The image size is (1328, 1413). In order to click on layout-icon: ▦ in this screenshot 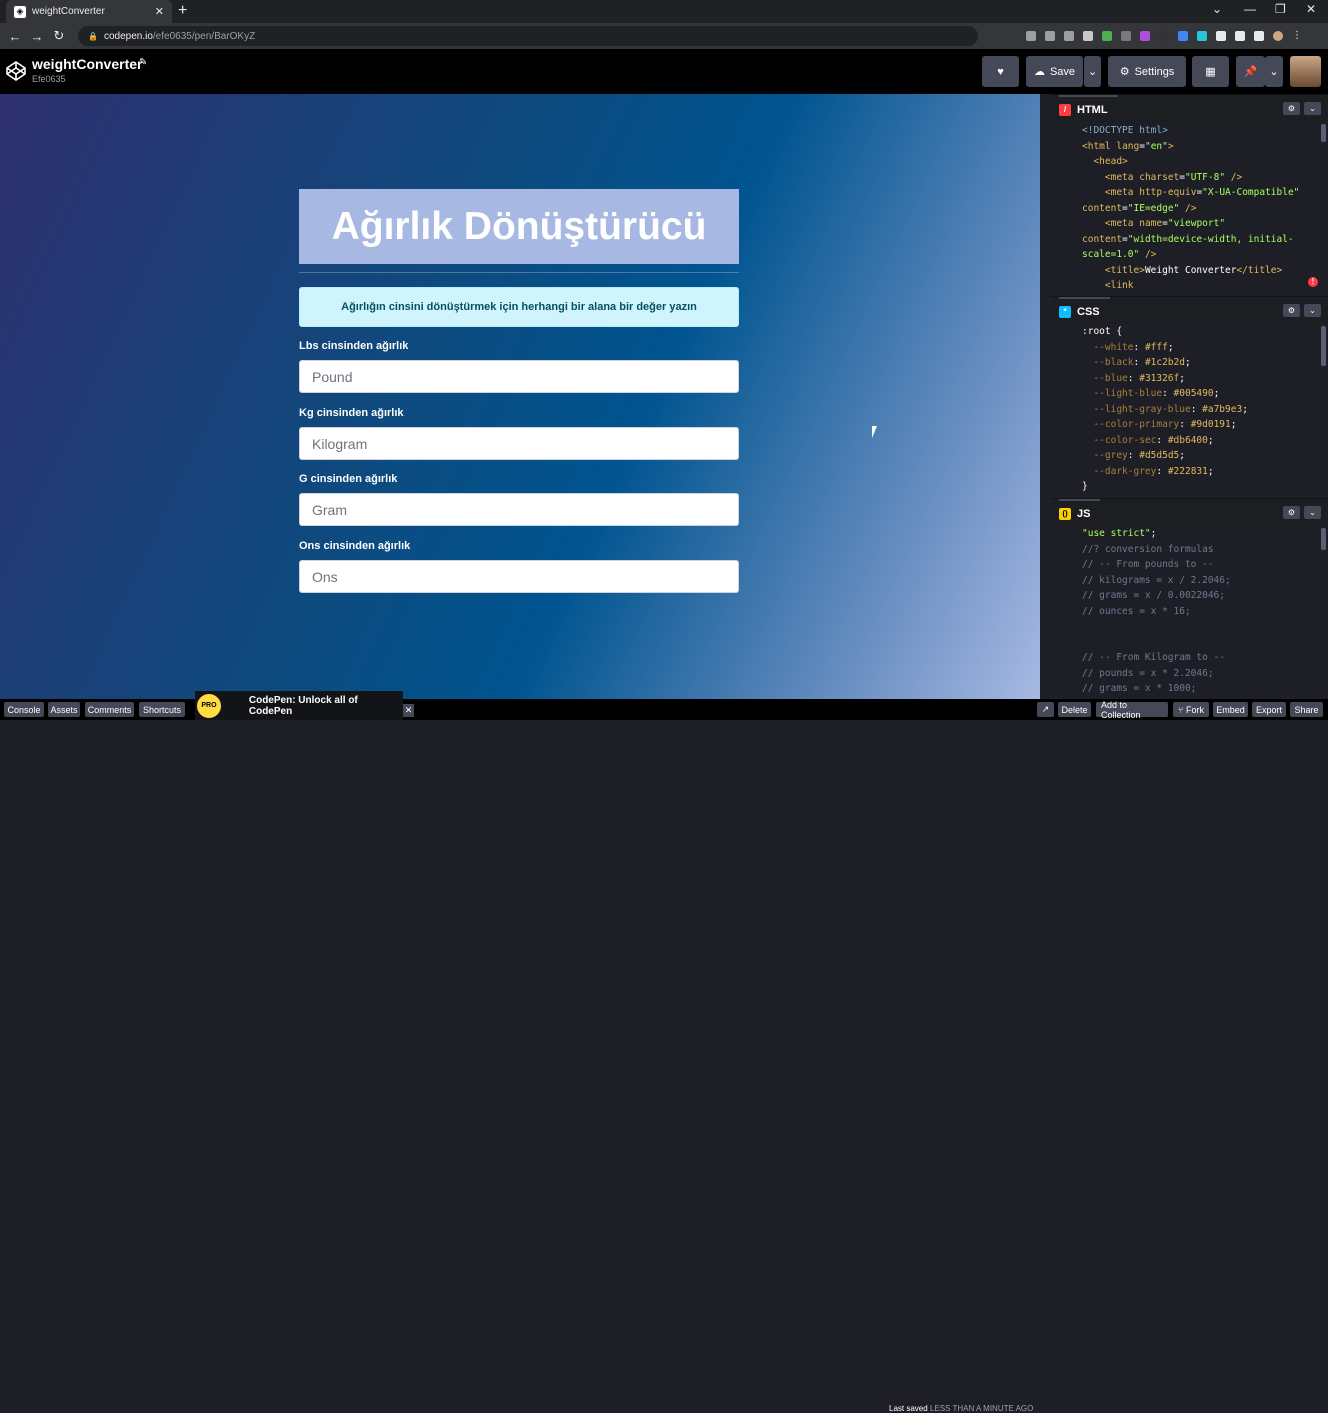, I will do `click(1210, 72)`.